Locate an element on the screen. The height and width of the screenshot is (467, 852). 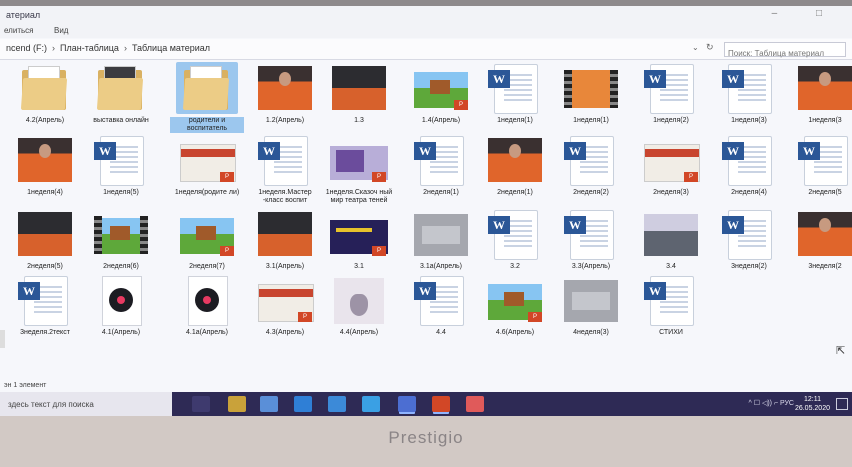
mail-icon is located at coordinates (269, 404).